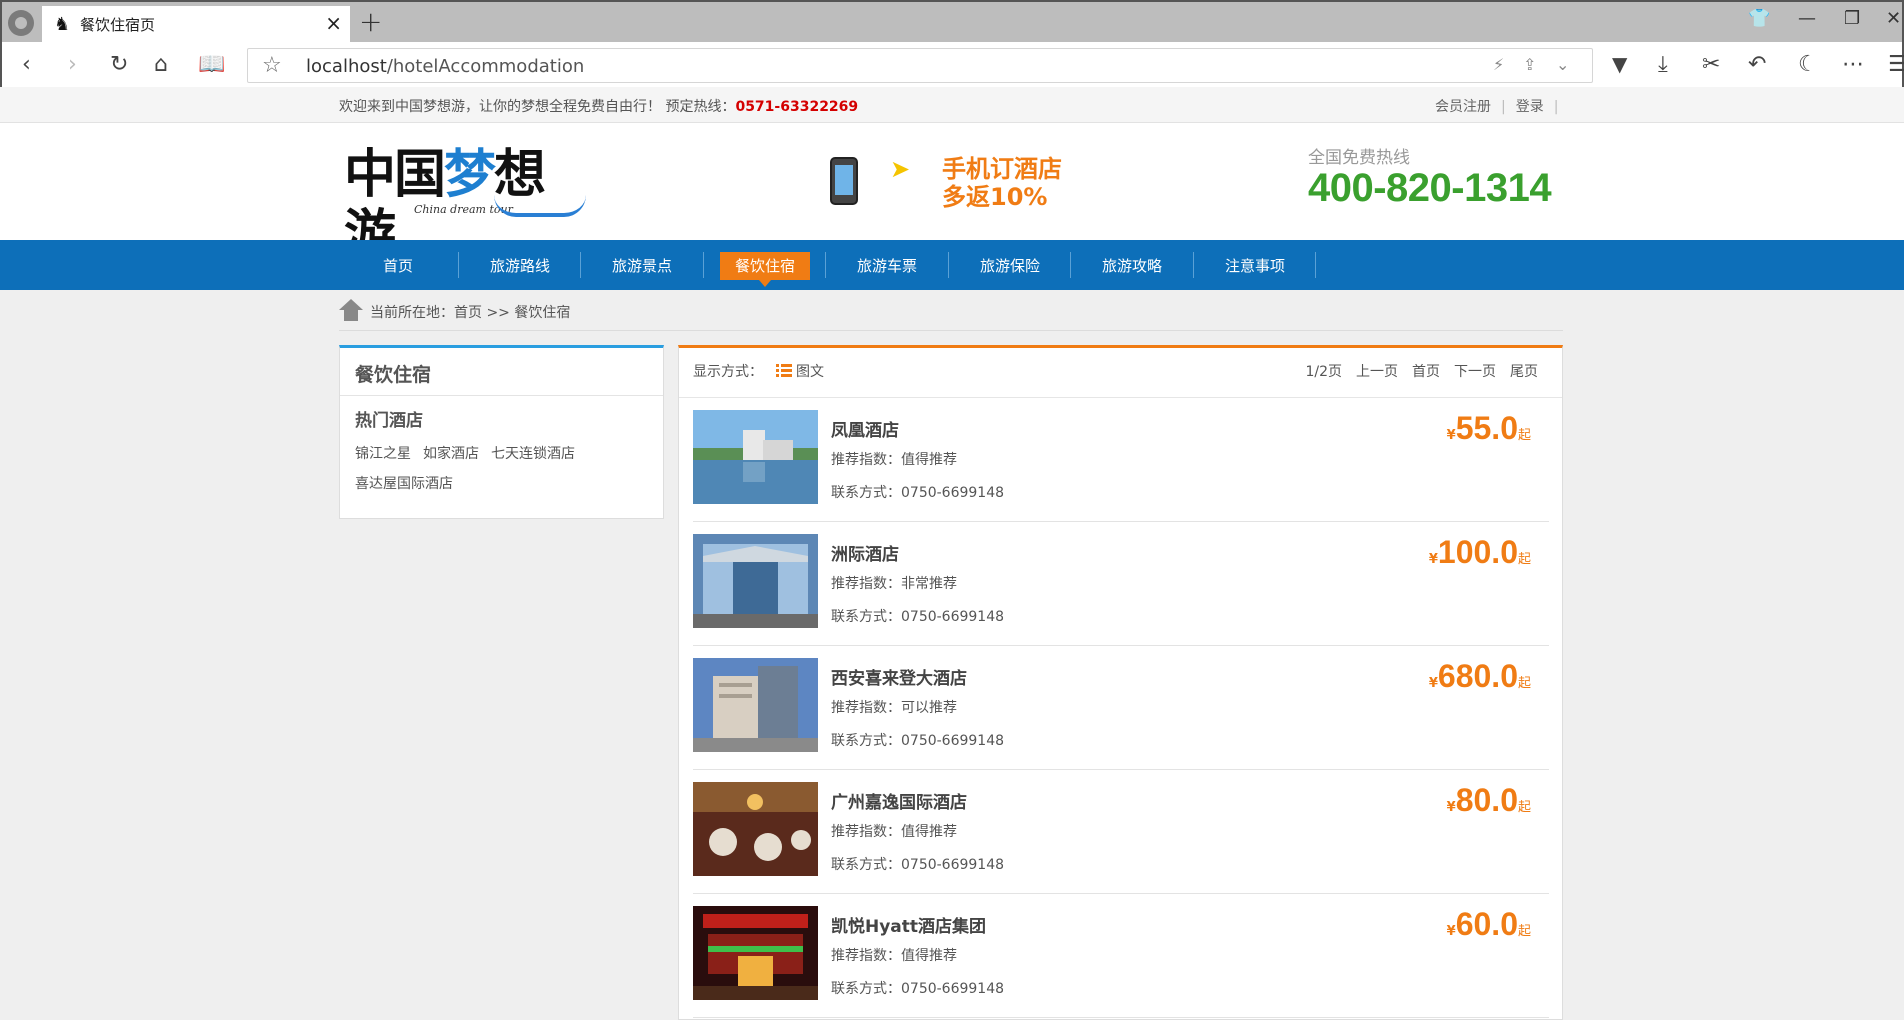 The height and width of the screenshot is (1020, 1904). Describe the element at coordinates (21, 23) in the screenshot. I see `browser-logo-icon` at that location.